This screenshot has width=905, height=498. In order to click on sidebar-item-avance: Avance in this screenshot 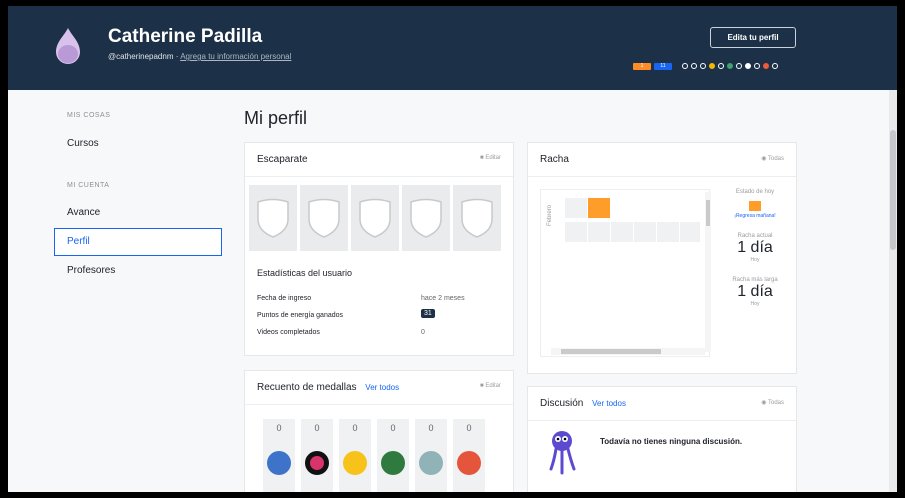, I will do `click(138, 213)`.